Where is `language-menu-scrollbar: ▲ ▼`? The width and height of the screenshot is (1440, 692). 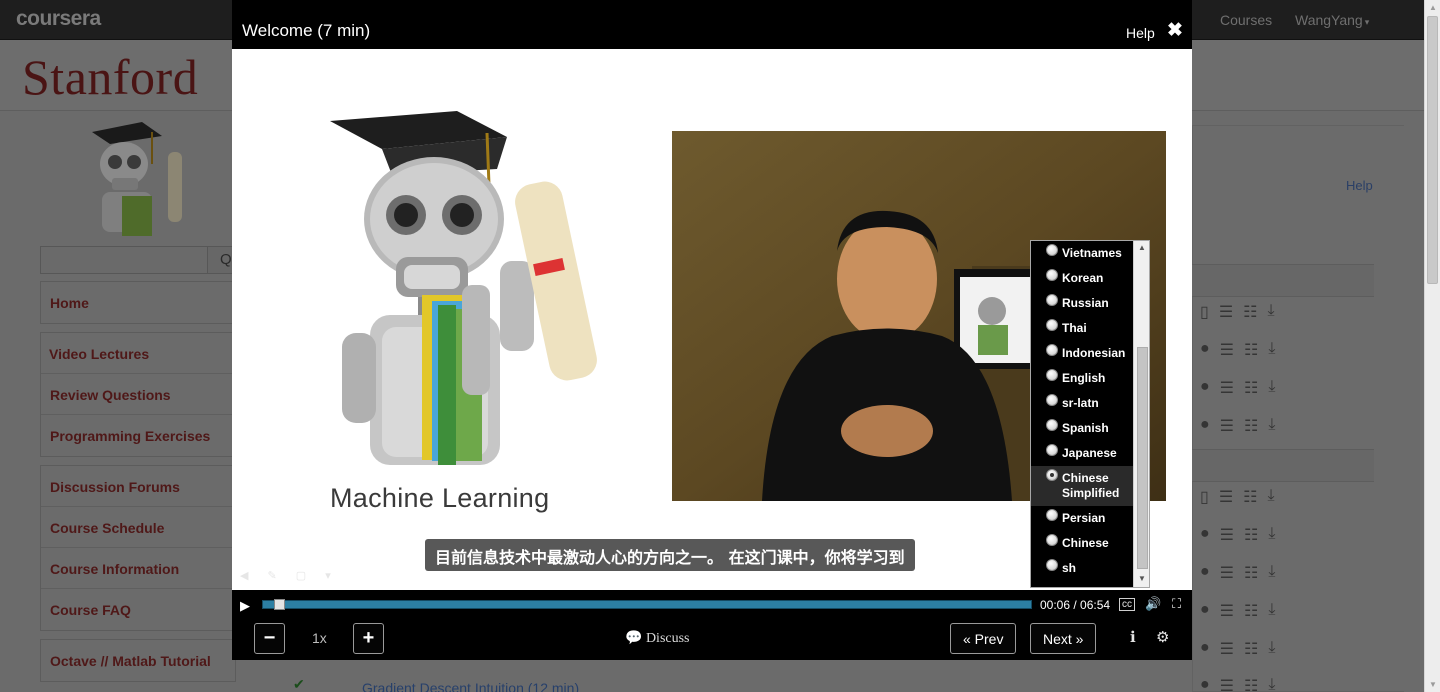
language-menu-scrollbar: ▲ ▼ is located at coordinates (1141, 414).